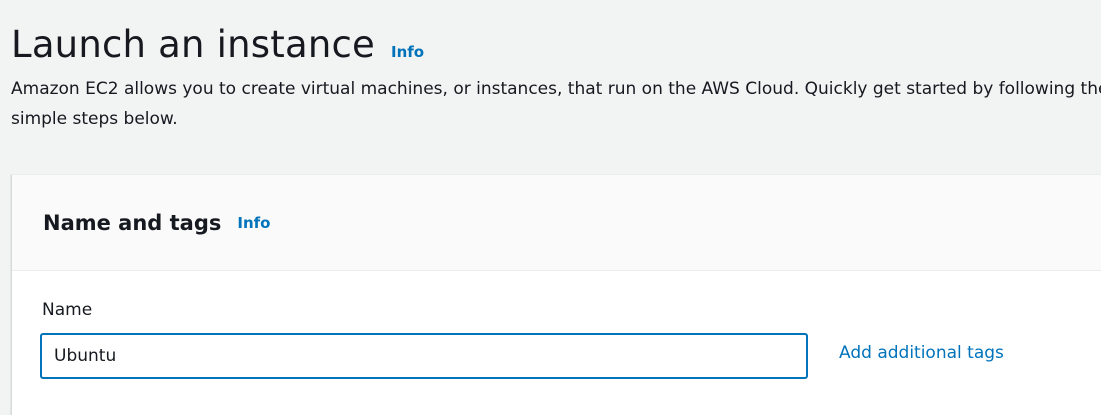 This screenshot has height=415, width=1101. I want to click on panel-title: Name and tags, so click(132, 222).